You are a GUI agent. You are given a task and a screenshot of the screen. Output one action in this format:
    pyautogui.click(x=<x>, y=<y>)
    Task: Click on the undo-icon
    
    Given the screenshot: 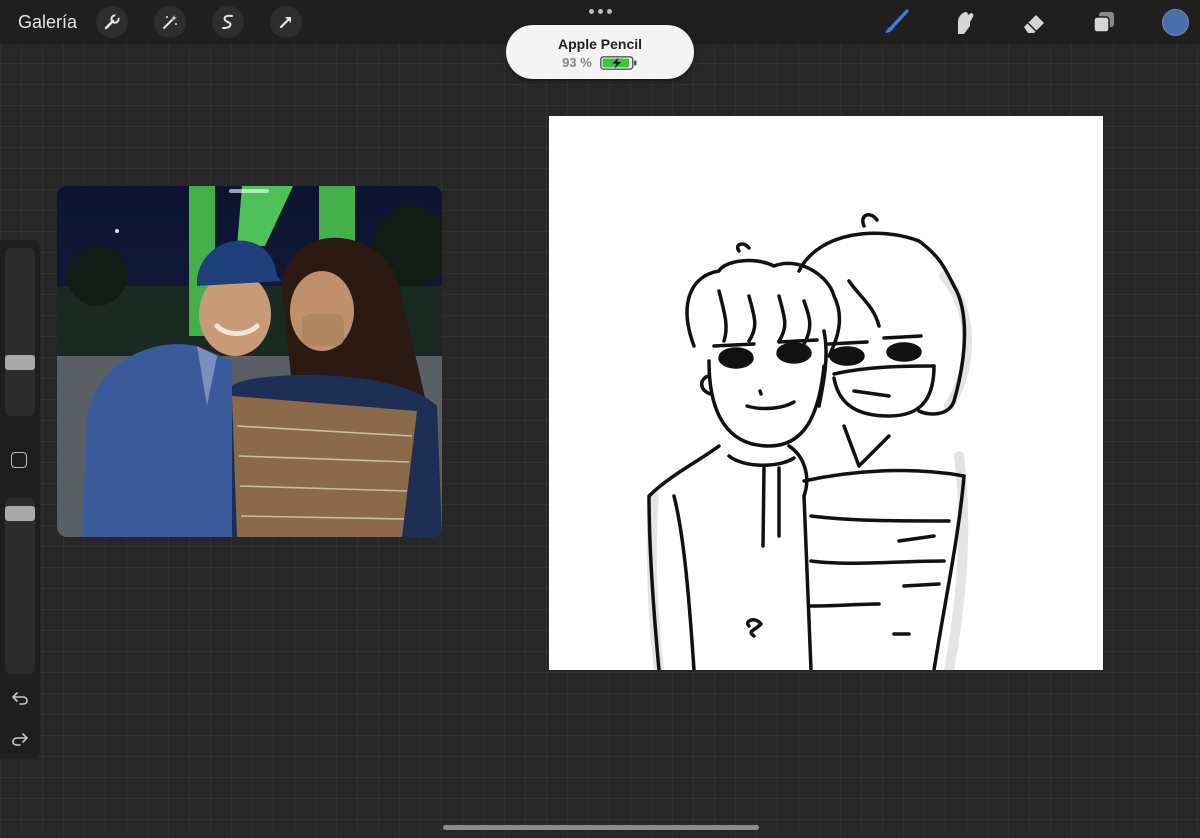 What is the action you would take?
    pyautogui.click(x=20, y=698)
    